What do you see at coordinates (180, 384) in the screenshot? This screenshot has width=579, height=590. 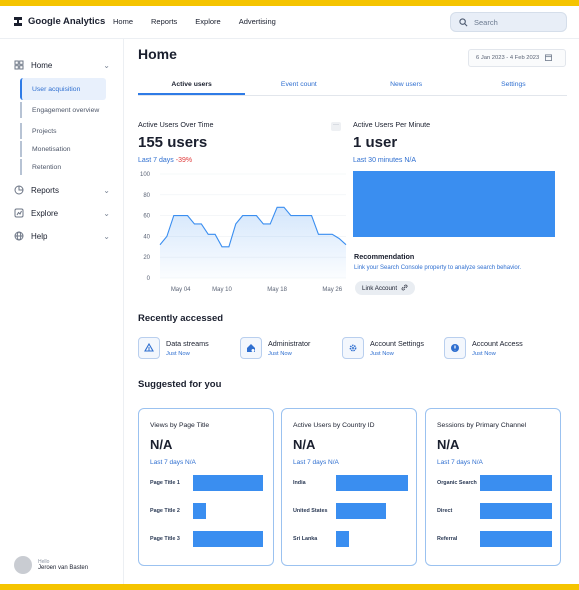 I see `suggested-heading: Suggested for you` at bounding box center [180, 384].